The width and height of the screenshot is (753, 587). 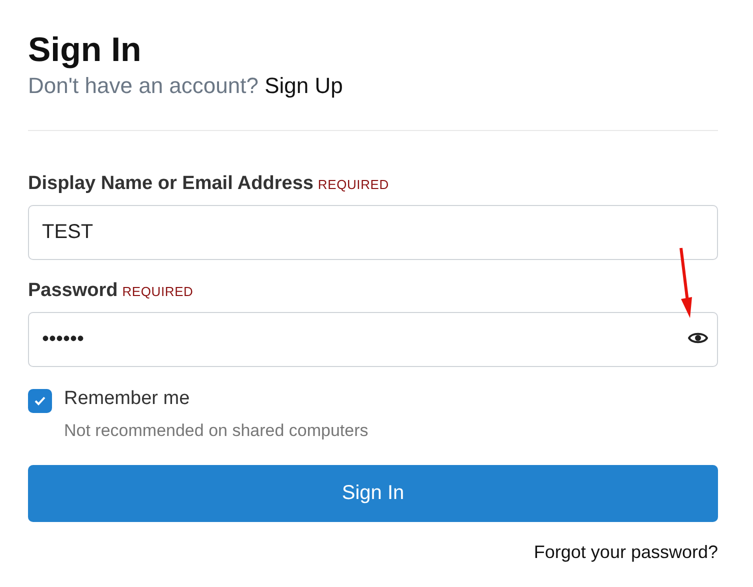 I want to click on prompt-text: Don't have an account?, so click(x=143, y=85).